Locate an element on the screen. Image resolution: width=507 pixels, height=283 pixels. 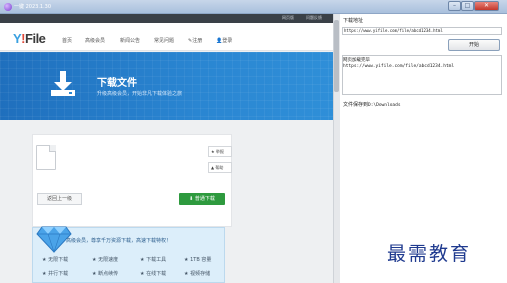
vip-feature: ★ 1TB 容量 is located at coordinates (197, 259).